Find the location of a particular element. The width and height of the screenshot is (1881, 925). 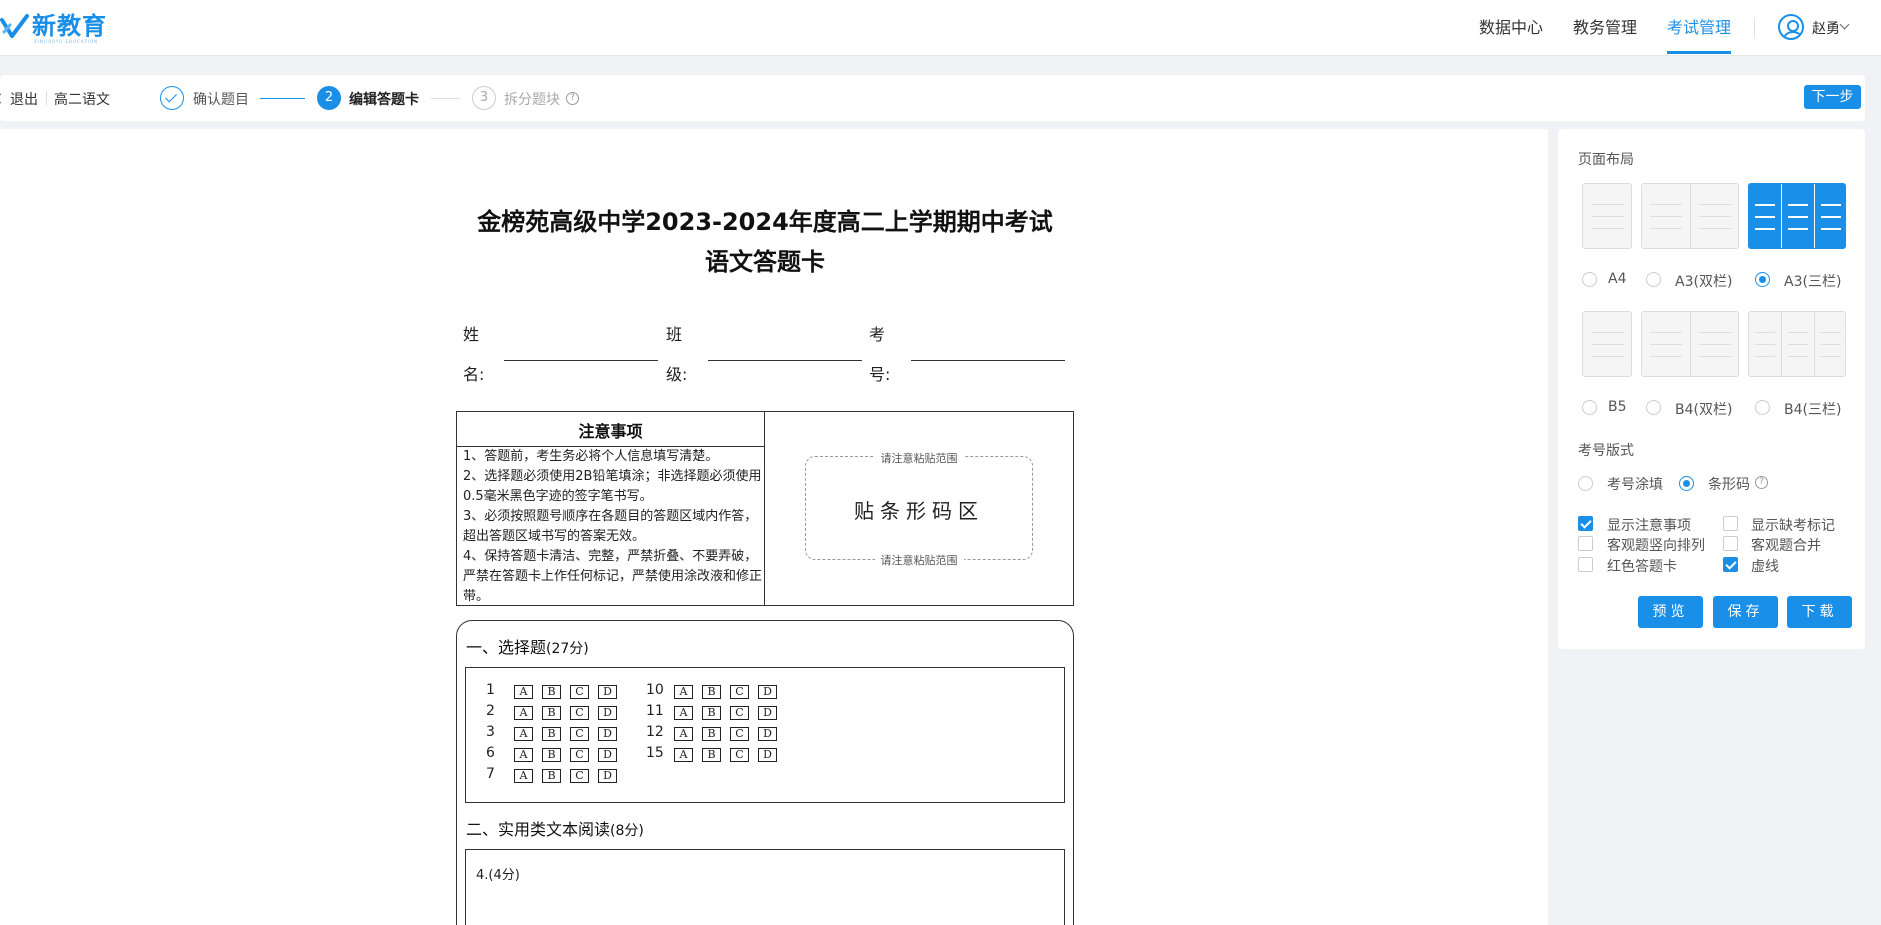

layout-thumb-a3-three-column is located at coordinates (1797, 216).